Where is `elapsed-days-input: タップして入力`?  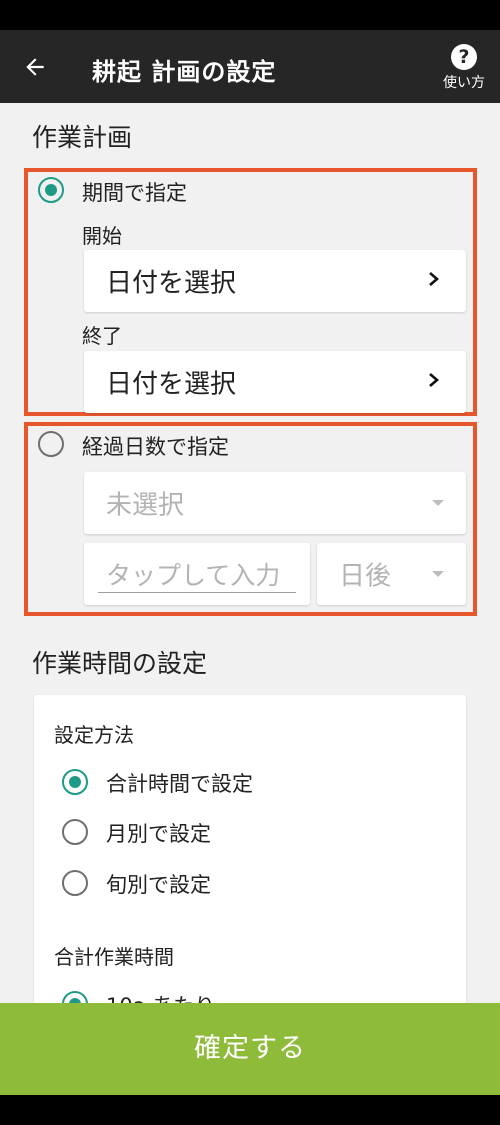
elapsed-days-input: タップして入力 is located at coordinates (197, 574).